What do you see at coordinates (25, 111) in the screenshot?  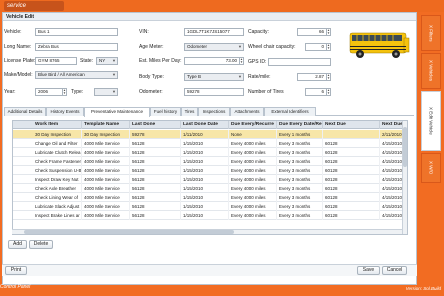 I see `tab-additional-details: Additional Details` at bounding box center [25, 111].